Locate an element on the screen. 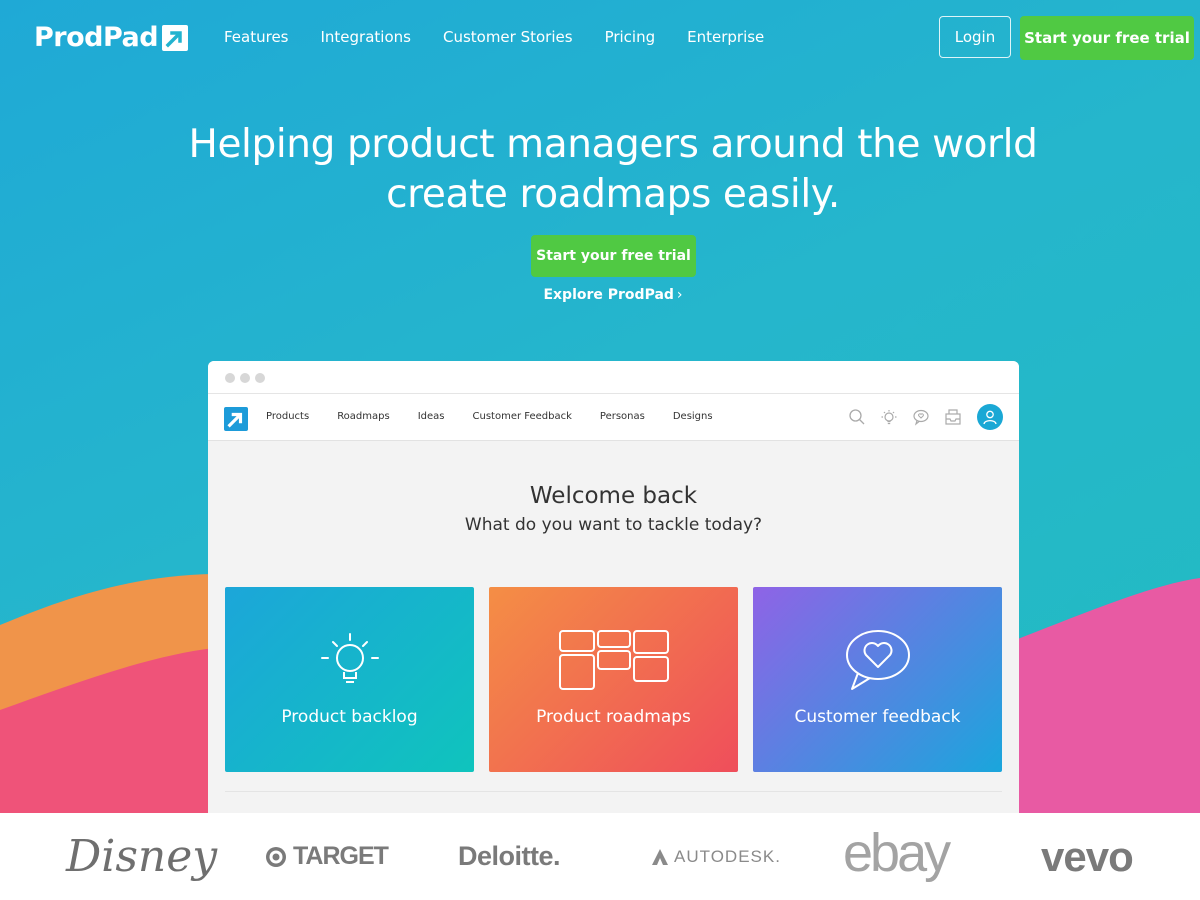 This screenshot has height=900, width=1200. product-roadmaps-card: Product roadmaps is located at coordinates (613, 679).